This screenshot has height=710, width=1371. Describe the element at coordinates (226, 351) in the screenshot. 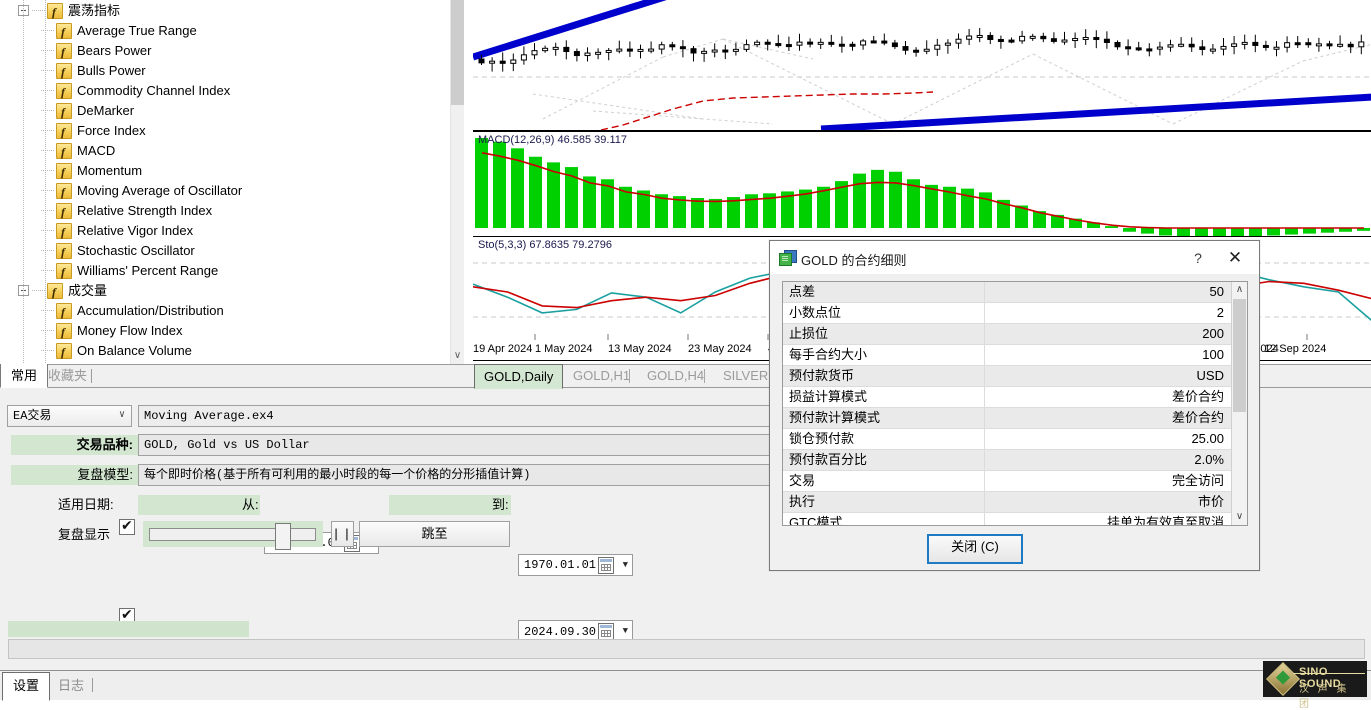

I see `tree-item: On Balance Volume` at that location.